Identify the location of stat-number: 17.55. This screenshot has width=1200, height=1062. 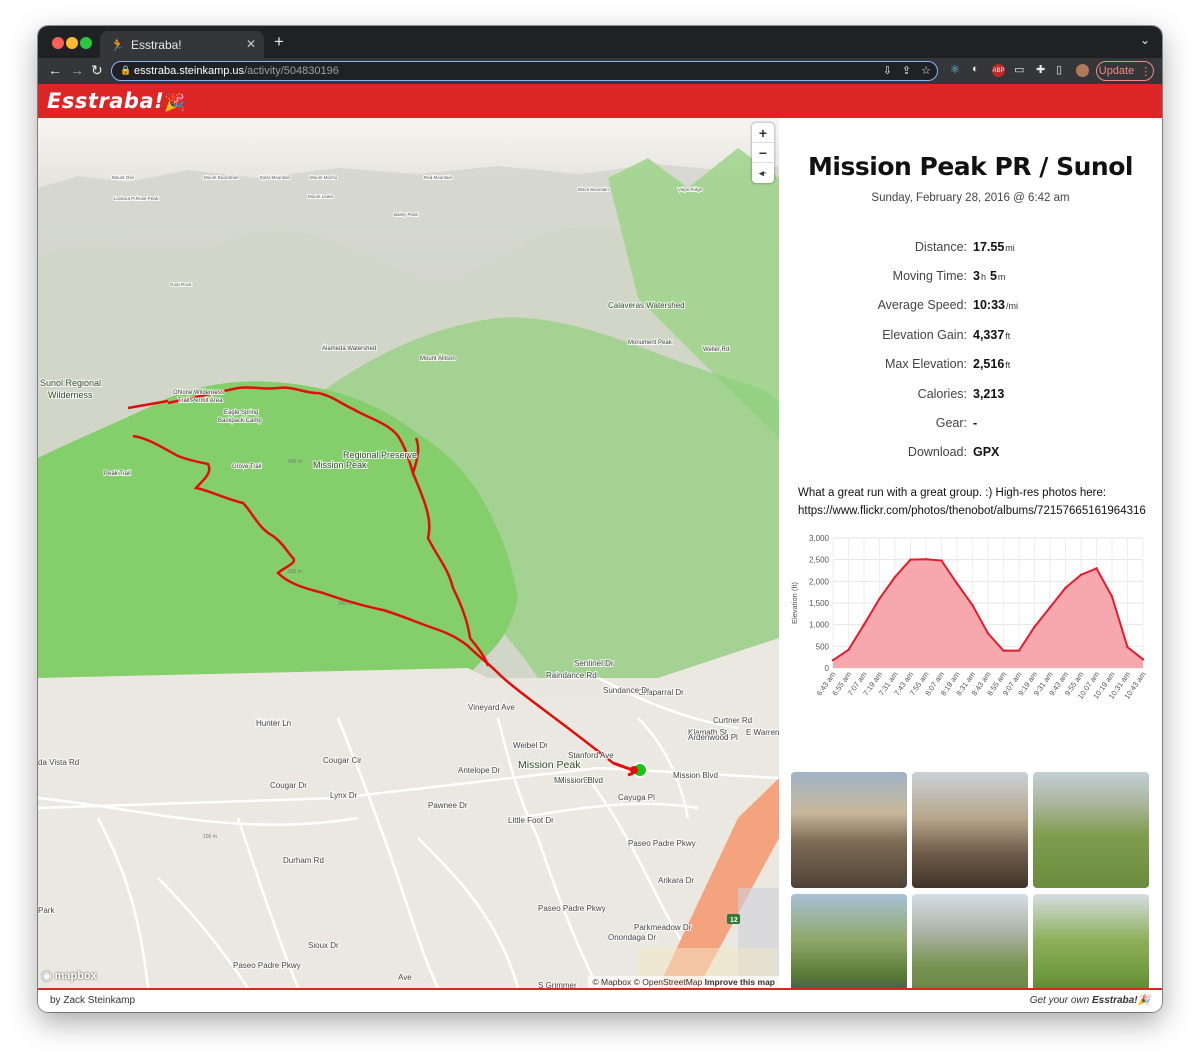
(989, 246).